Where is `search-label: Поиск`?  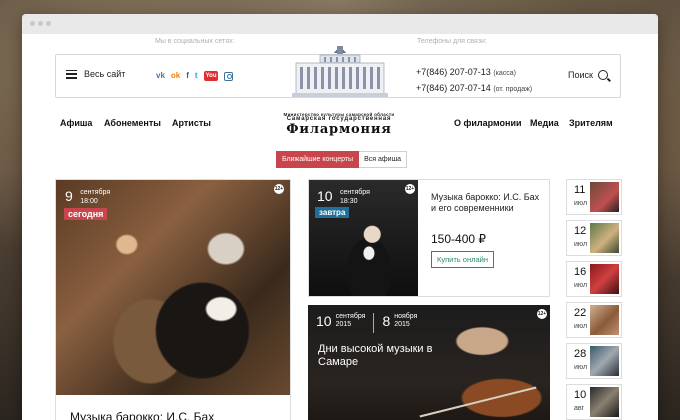 search-label: Поиск is located at coordinates (580, 75).